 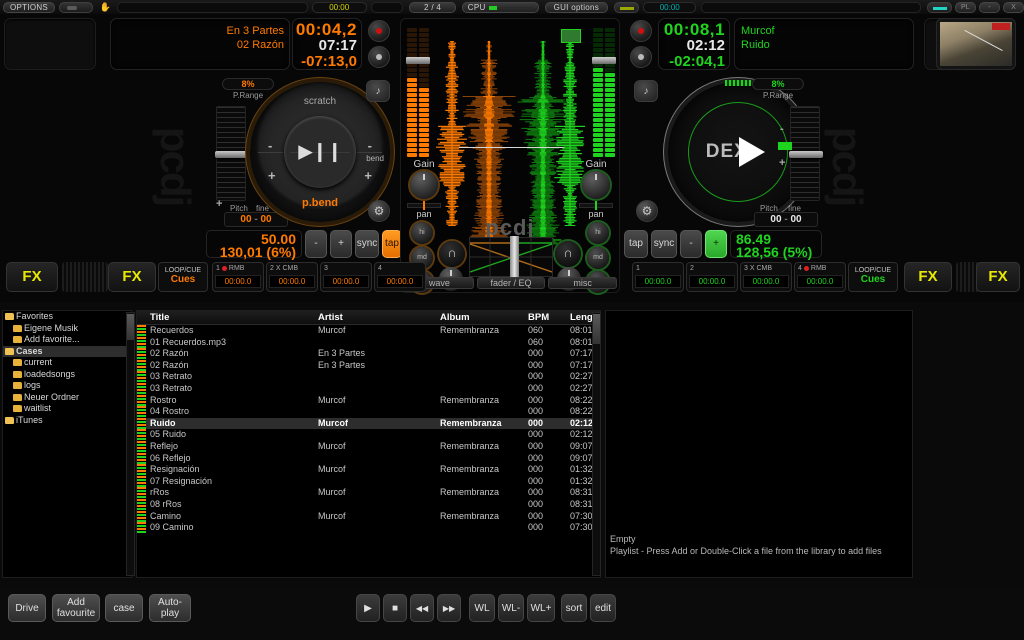 I want to click on tree-item-eigene-musik: Eigene Musik, so click(x=67, y=329).